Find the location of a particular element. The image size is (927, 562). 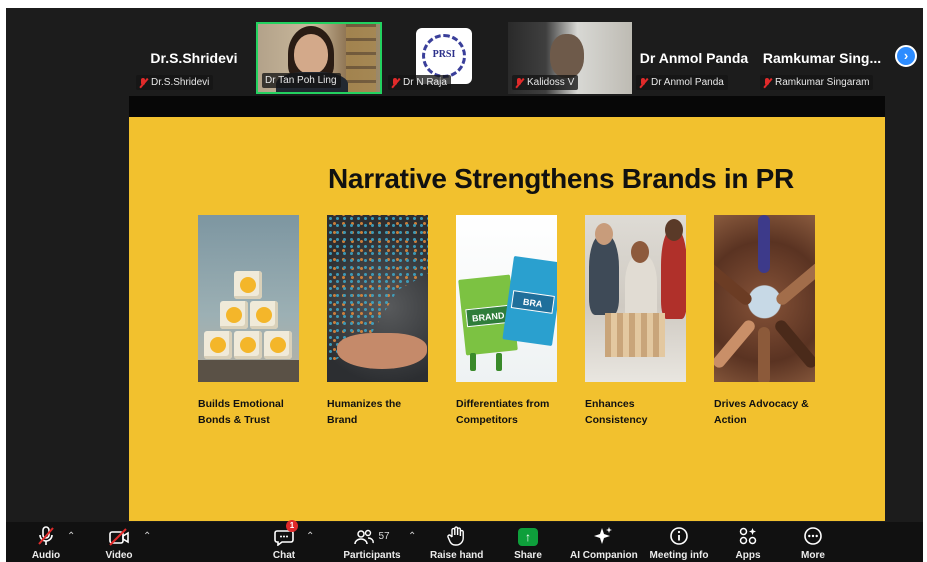

participants-options-caret-icon: ⌃ is located at coordinates (412, 536).